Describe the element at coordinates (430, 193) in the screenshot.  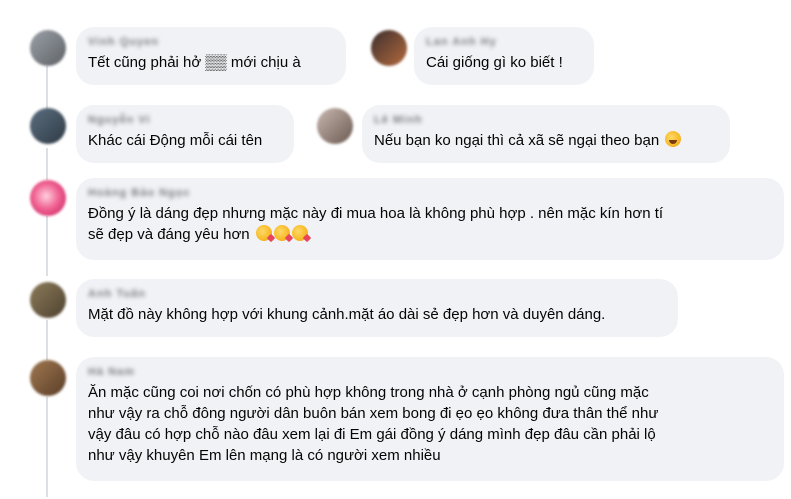
I see `comment-author: Hoàng Bảo Ngọc` at that location.